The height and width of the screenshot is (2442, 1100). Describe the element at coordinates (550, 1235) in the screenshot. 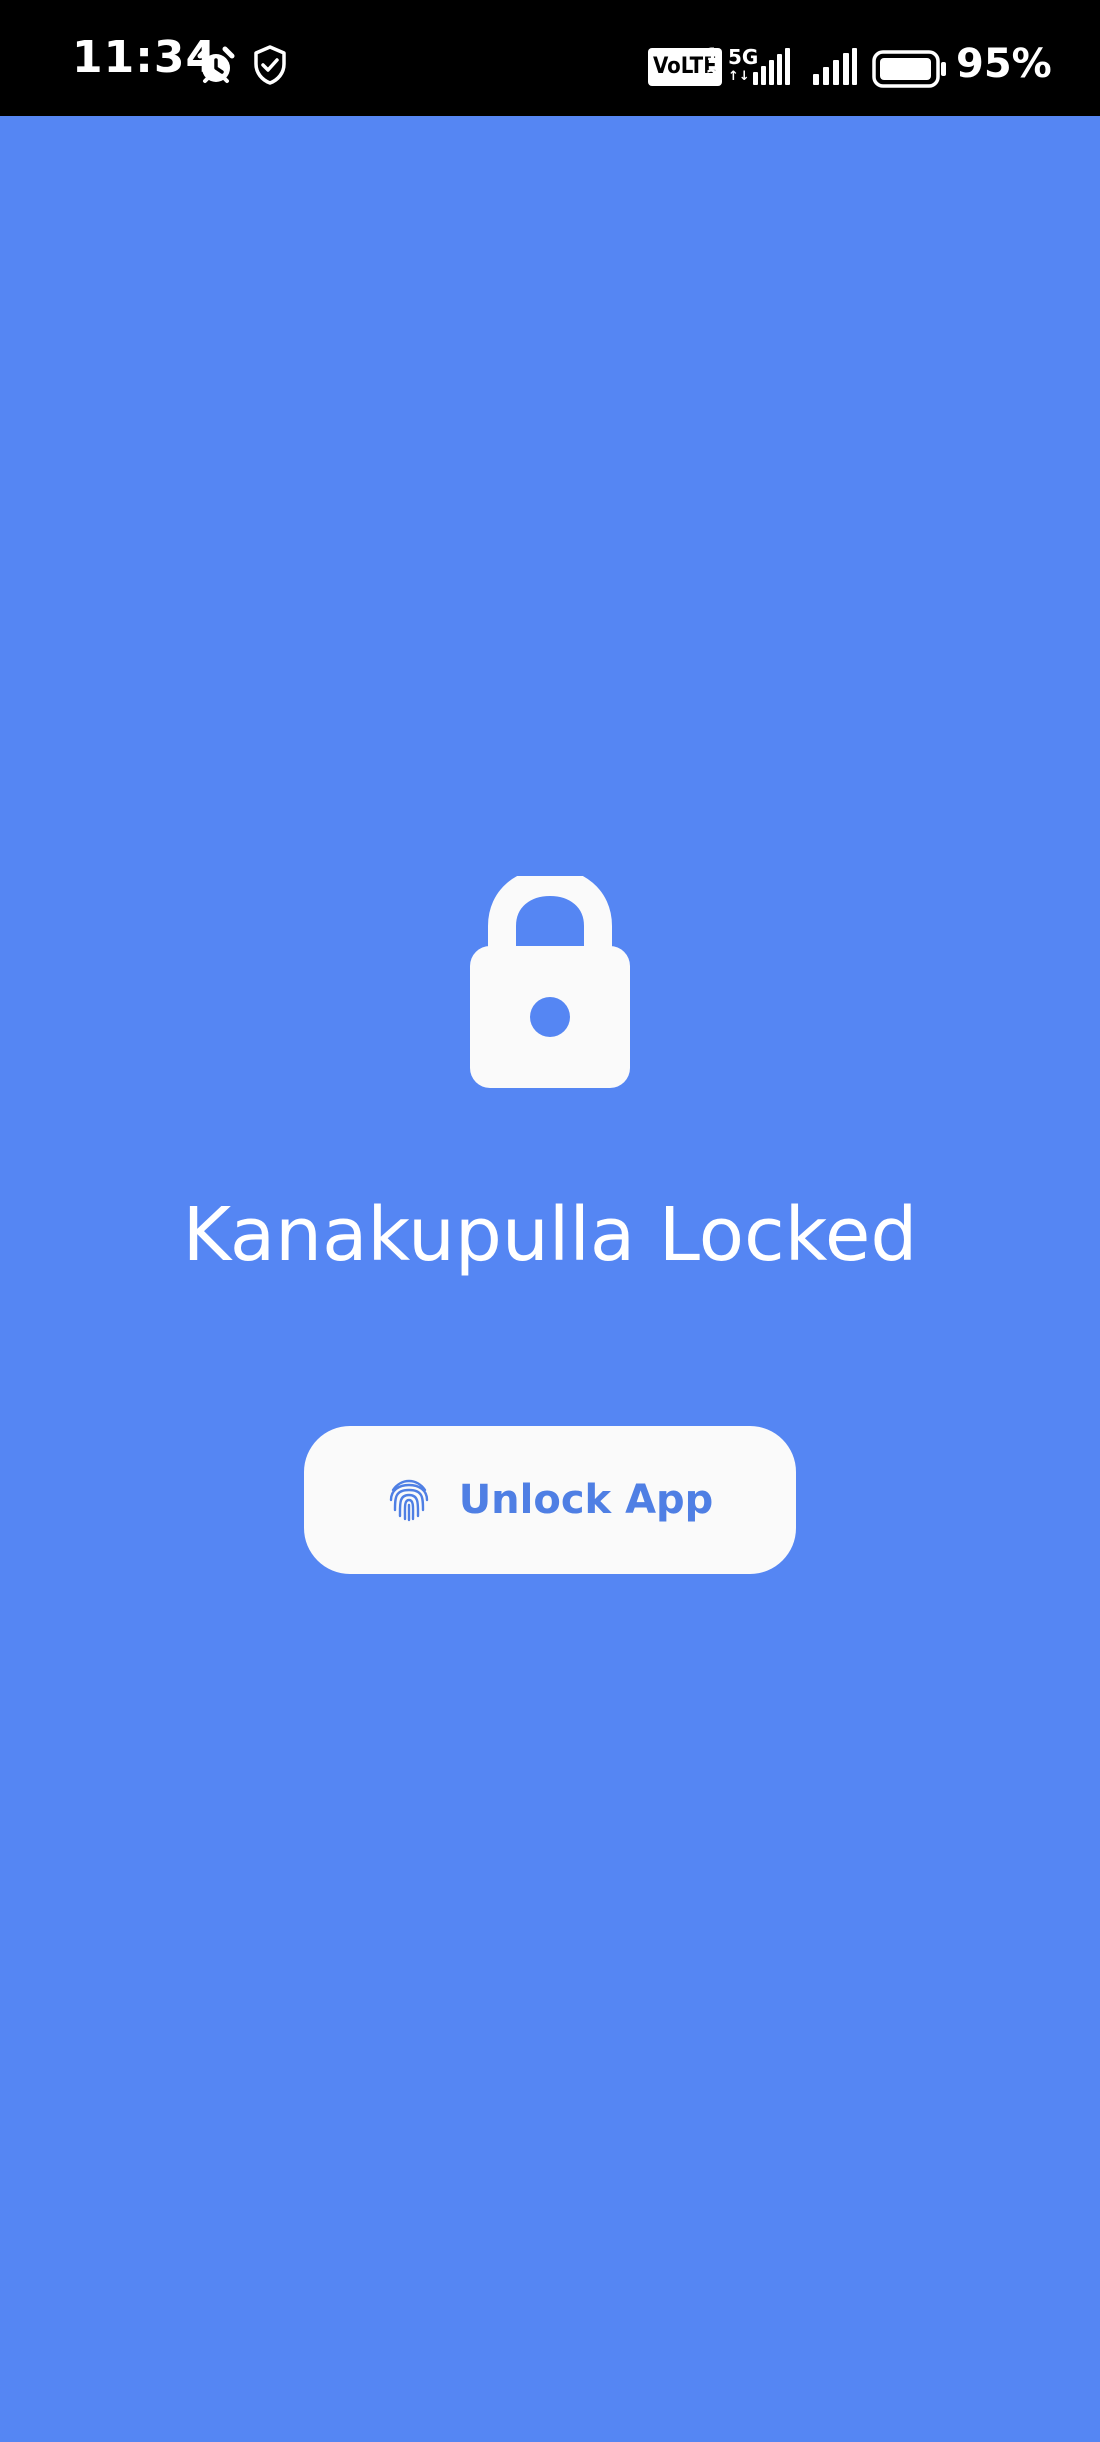

I see `lock-title: Kanakupulla Locked` at that location.